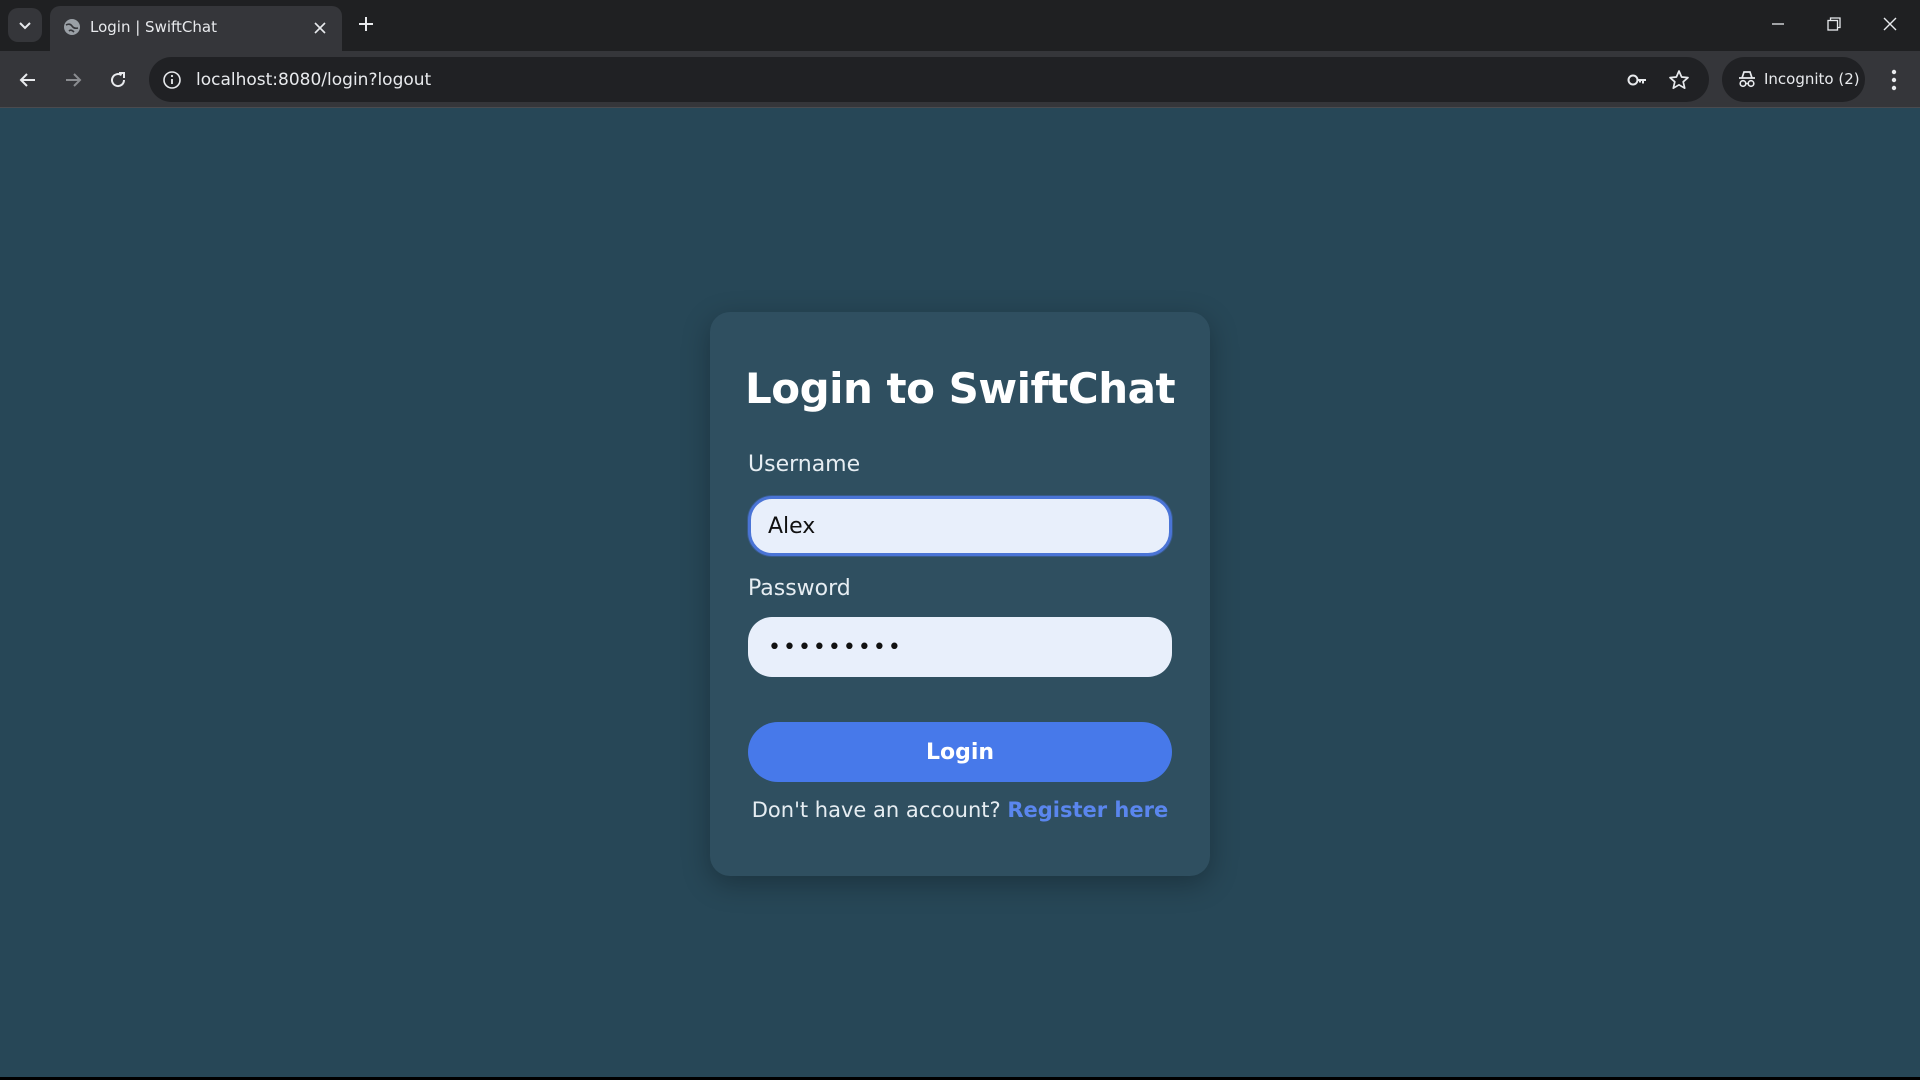 Image resolution: width=1920 pixels, height=1080 pixels. I want to click on url-text: localhost:8080/login?logout, so click(313, 80).